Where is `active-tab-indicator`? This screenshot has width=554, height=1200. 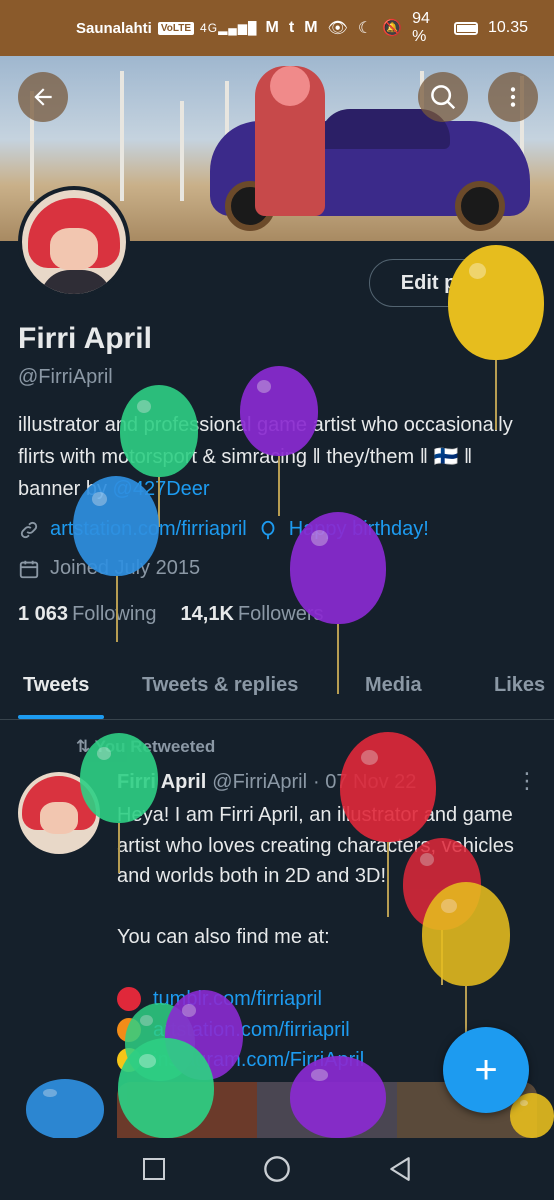 active-tab-indicator is located at coordinates (61, 717).